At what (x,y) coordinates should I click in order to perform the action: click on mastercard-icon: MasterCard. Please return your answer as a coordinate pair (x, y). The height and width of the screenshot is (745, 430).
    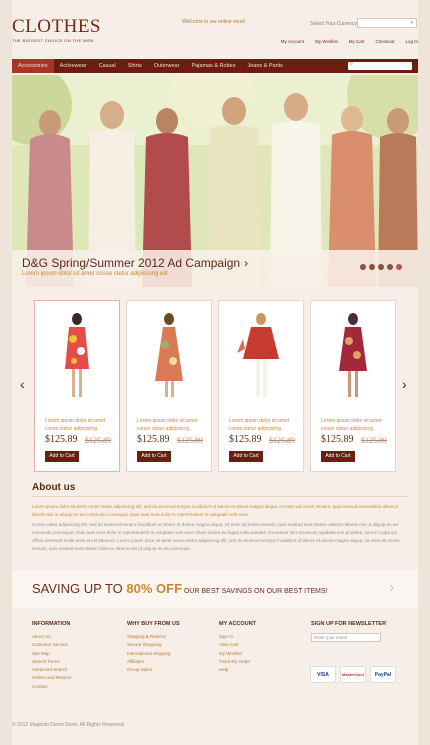
    Looking at the image, I should click on (353, 674).